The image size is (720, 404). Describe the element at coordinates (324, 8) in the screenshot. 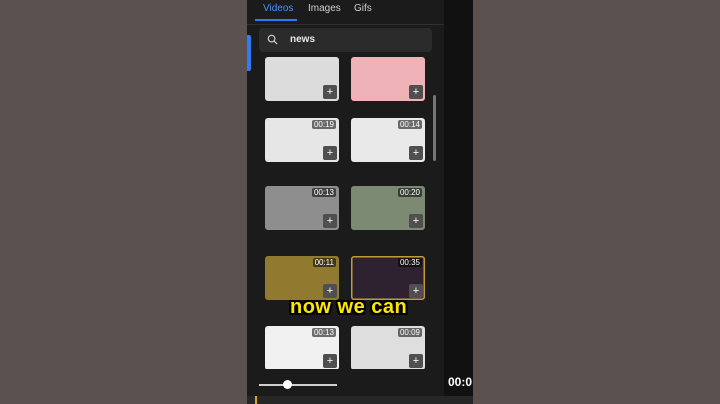

I see `tab-images: Images` at that location.